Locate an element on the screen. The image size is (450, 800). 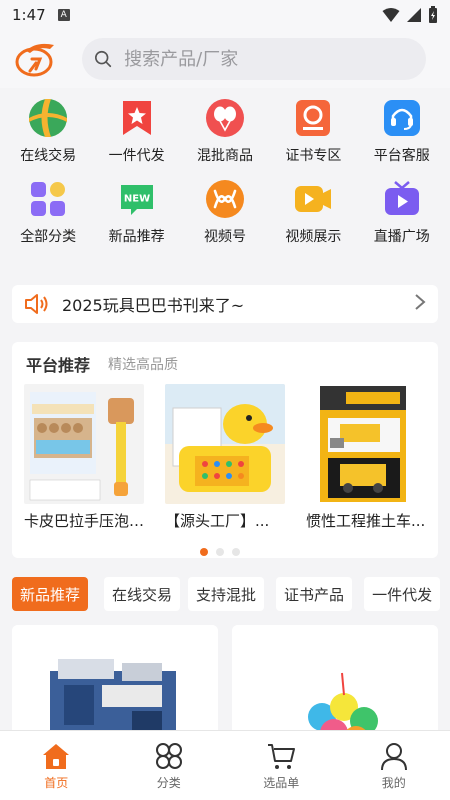
notification-badge-icon: A is located at coordinates (63, 15).